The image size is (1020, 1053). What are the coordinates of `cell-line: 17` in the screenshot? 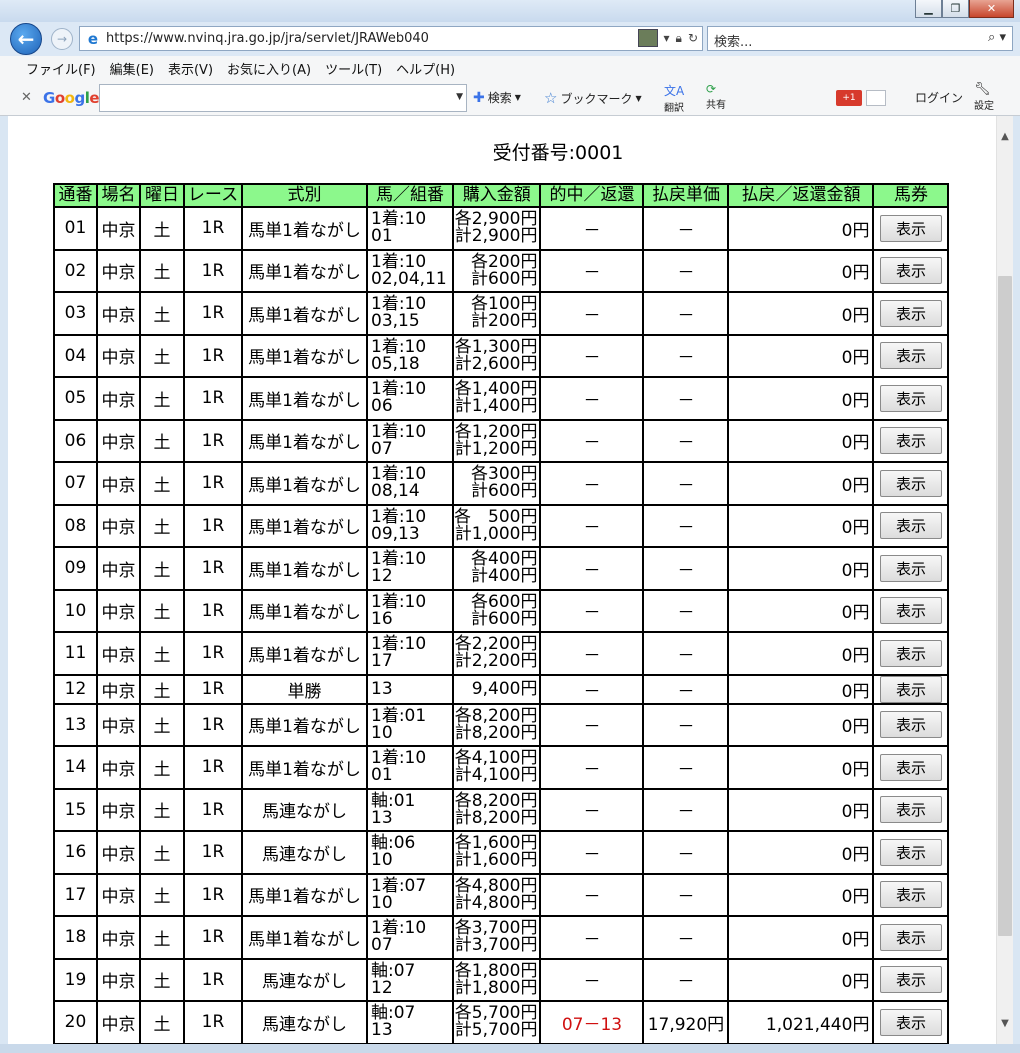 It's located at (382, 661).